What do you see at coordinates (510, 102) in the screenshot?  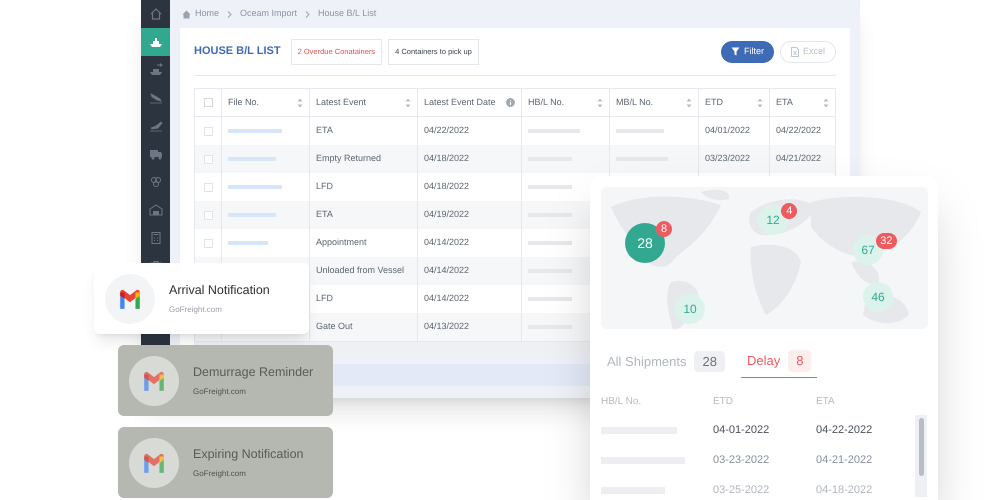 I see `info-icon` at bounding box center [510, 102].